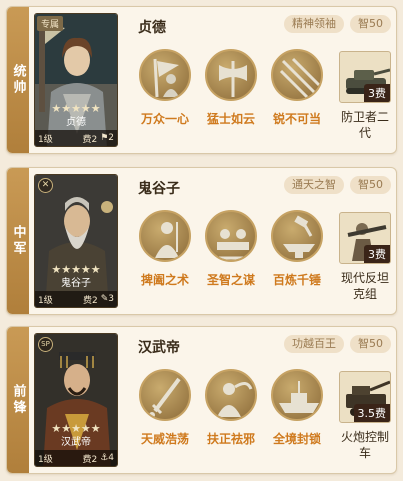 Image resolution: width=403 pixels, height=481 pixels. What do you see at coordinates (164, 119) in the screenshot?
I see `skill-name: 万众一心` at bounding box center [164, 119].